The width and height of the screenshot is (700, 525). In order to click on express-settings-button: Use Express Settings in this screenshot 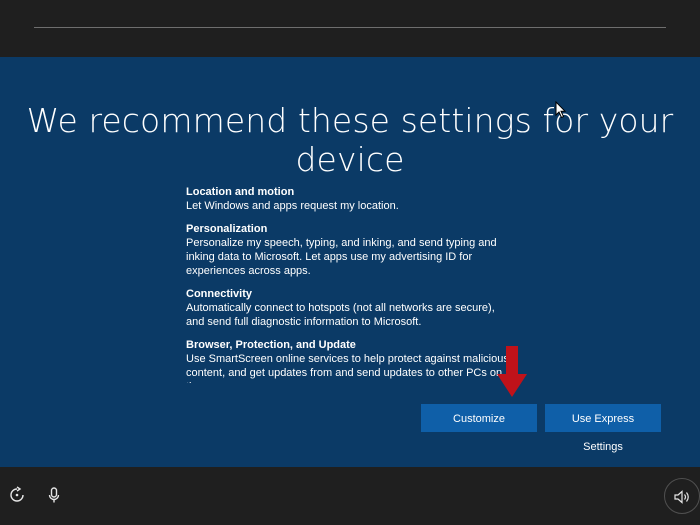, I will do `click(603, 428)`.